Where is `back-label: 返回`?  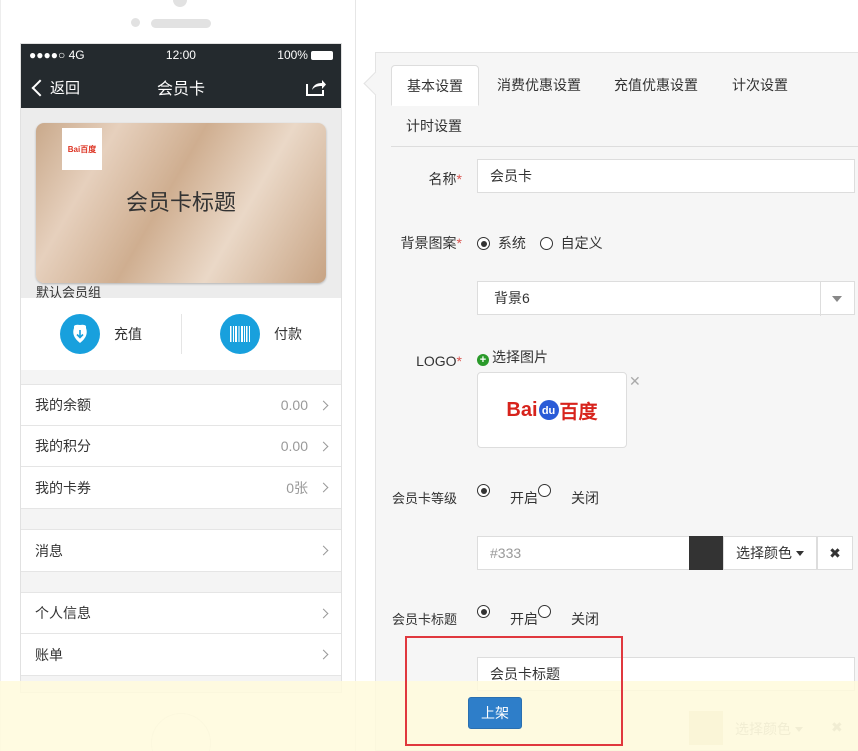
back-label: 返回 is located at coordinates (65, 88).